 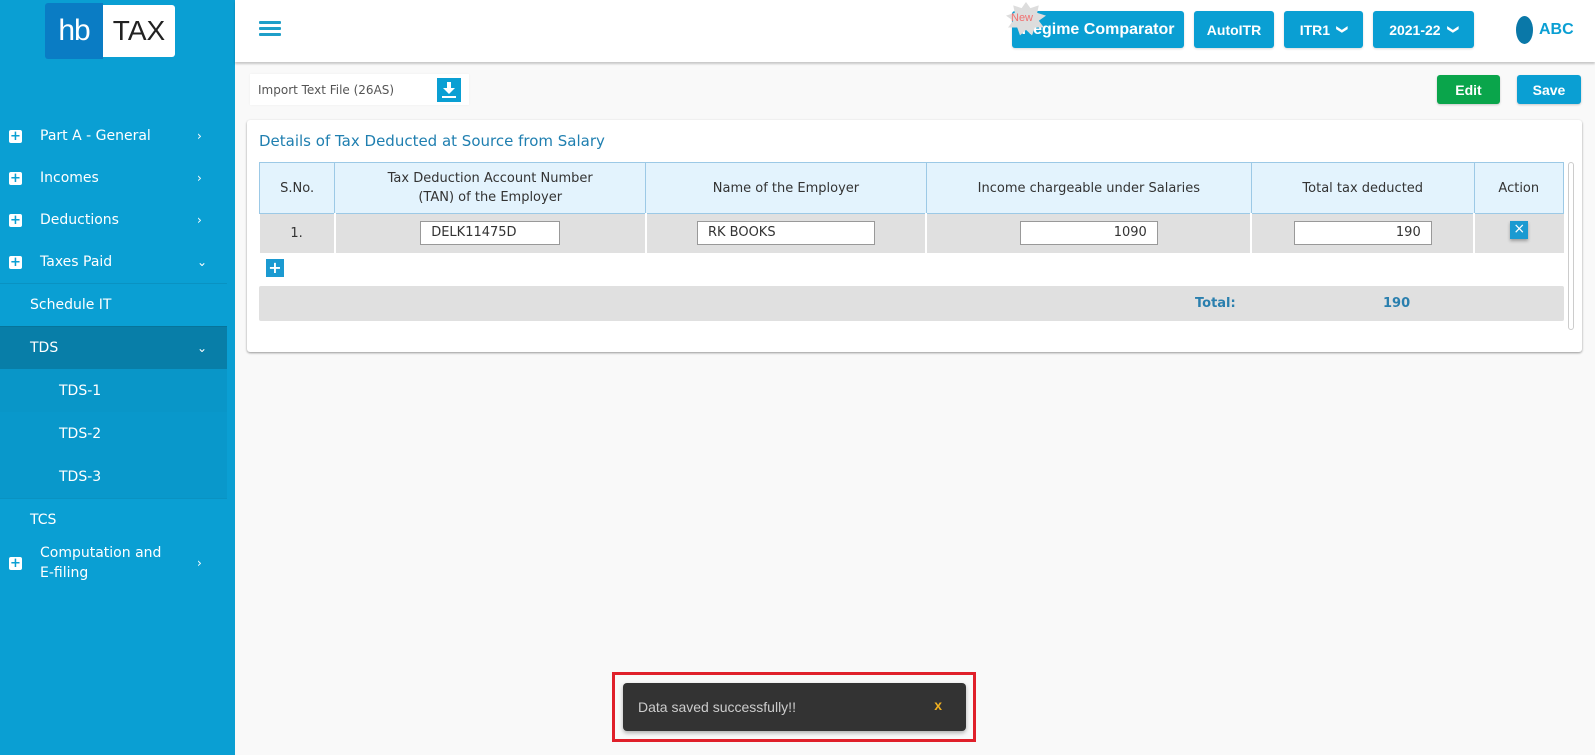 What do you see at coordinates (275, 268) in the screenshot?
I see `add-row-button: +` at bounding box center [275, 268].